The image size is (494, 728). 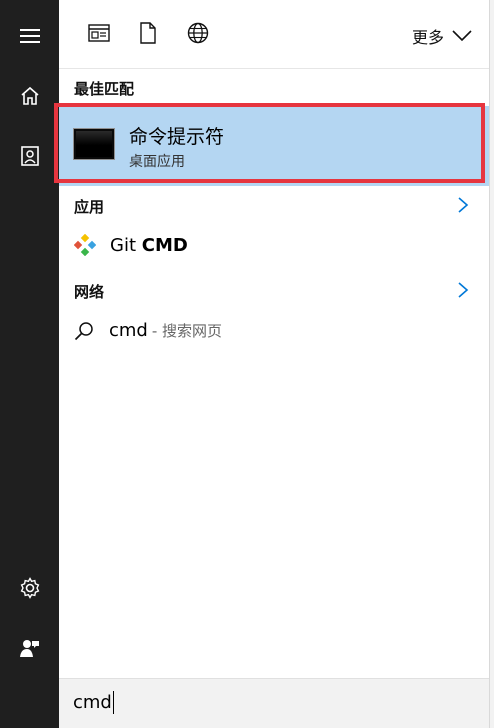 I want to click on web-result-hint: - 搜索网页, so click(x=187, y=331).